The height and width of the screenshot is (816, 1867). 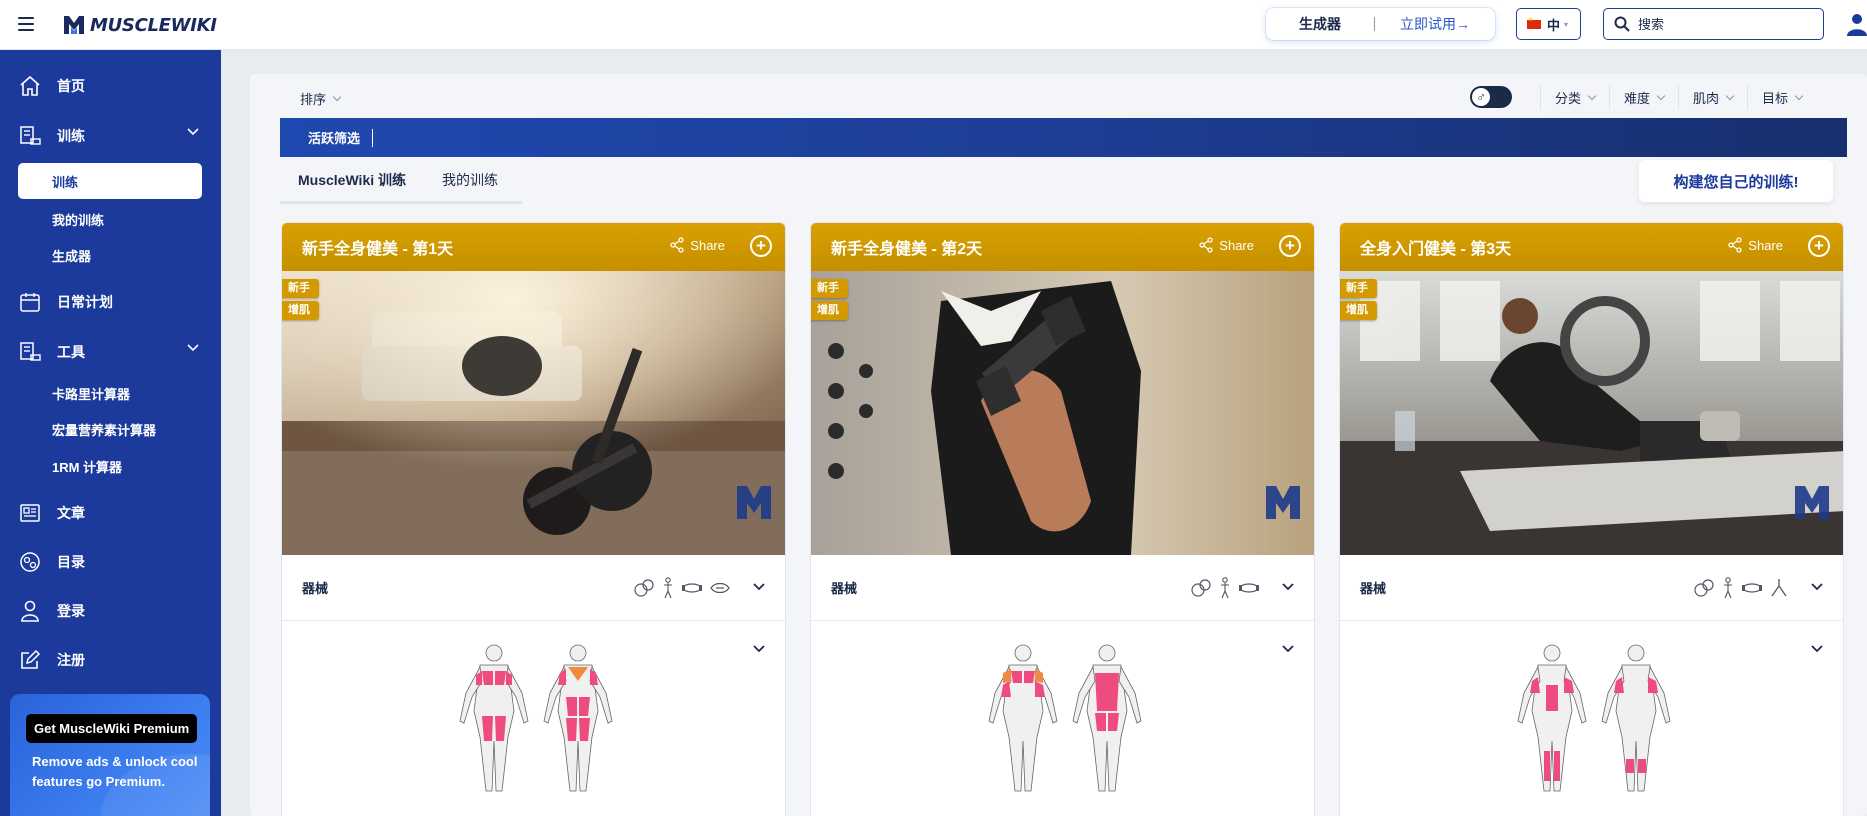 I want to click on filter-goal: 目标, so click(x=1781, y=97).